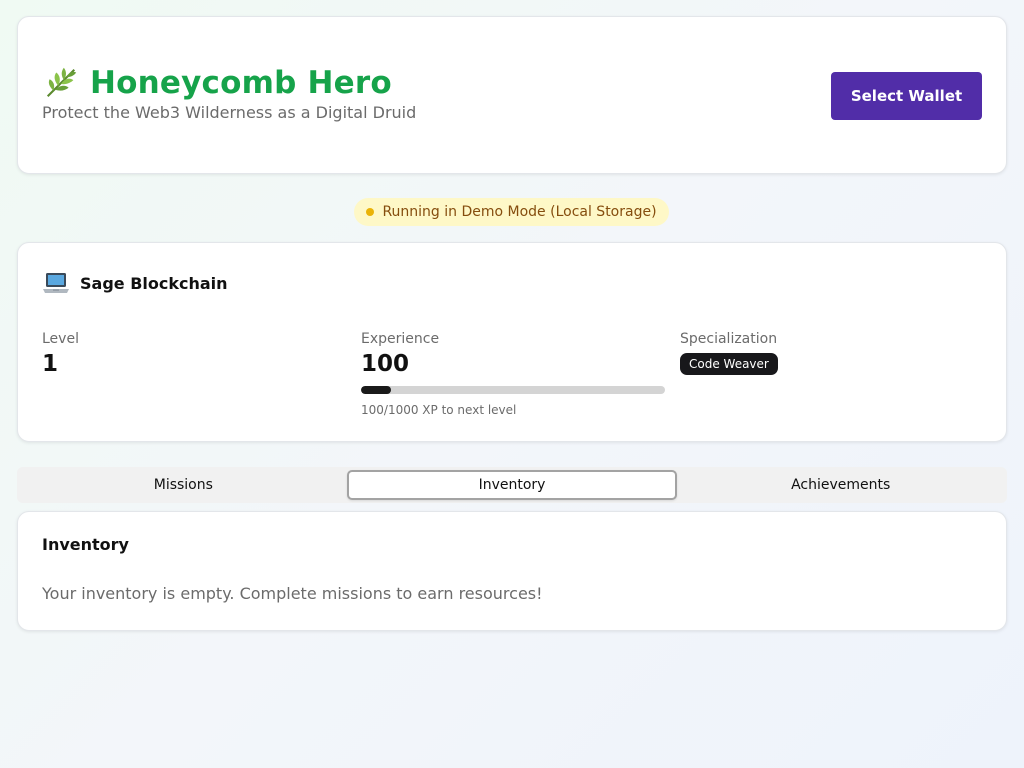 The width and height of the screenshot is (1024, 768). What do you see at coordinates (376, 390) in the screenshot?
I see `xp-progress-fill` at bounding box center [376, 390].